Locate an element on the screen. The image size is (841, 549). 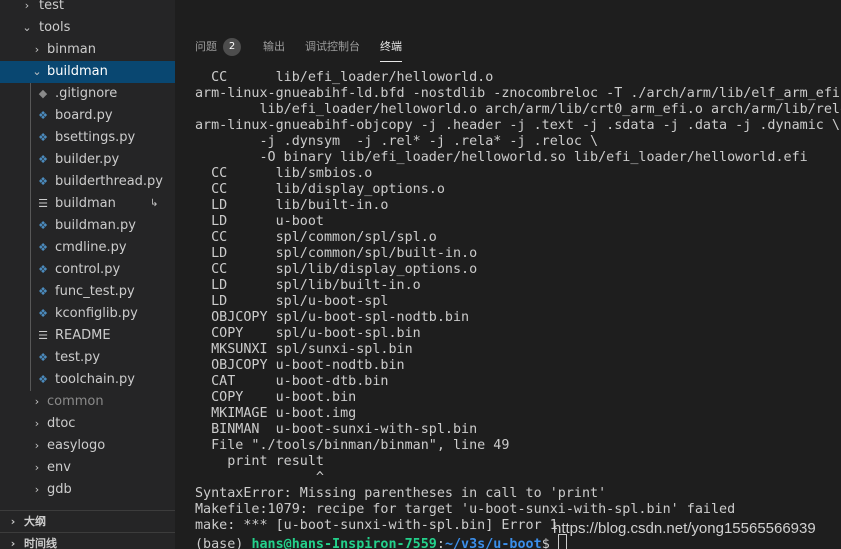
file-bsettings-py: ❖ bsettings.py is located at coordinates (87, 138).